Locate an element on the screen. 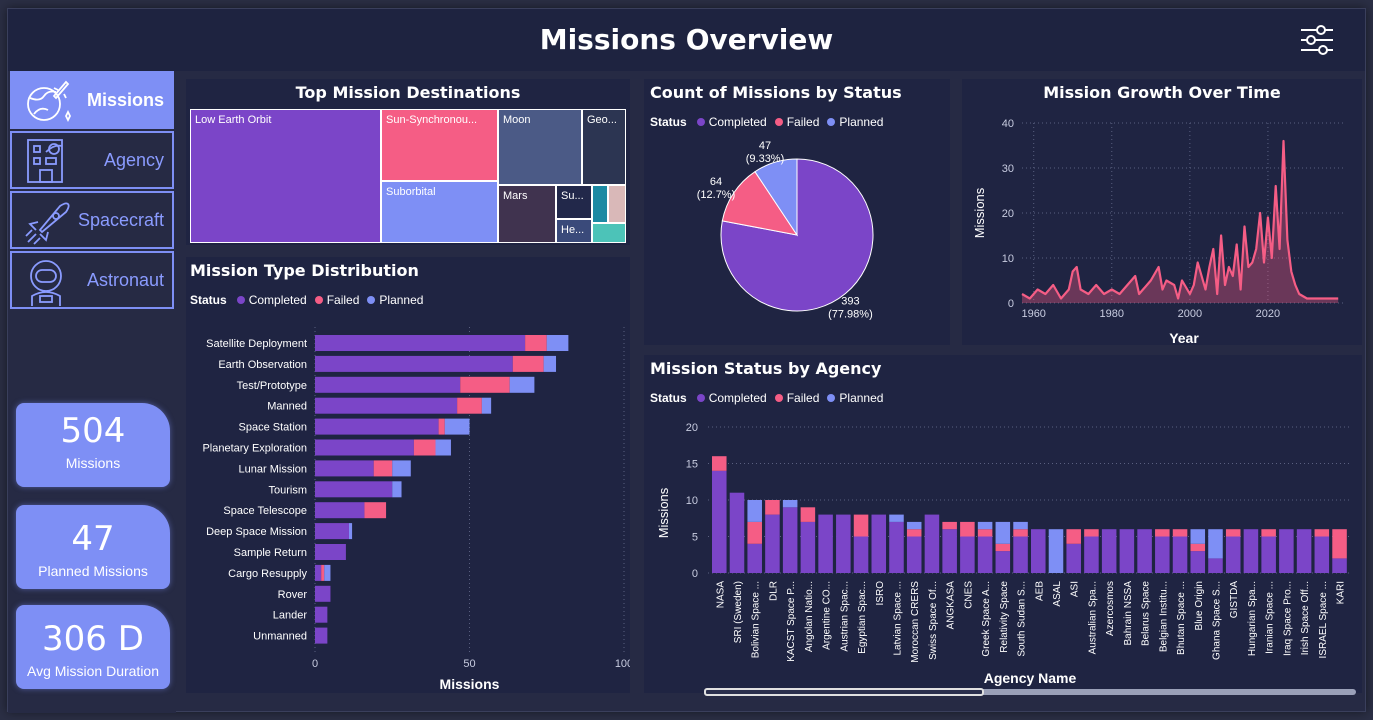 This screenshot has height=720, width=1373. kpi-caption: Missions is located at coordinates (93, 463).